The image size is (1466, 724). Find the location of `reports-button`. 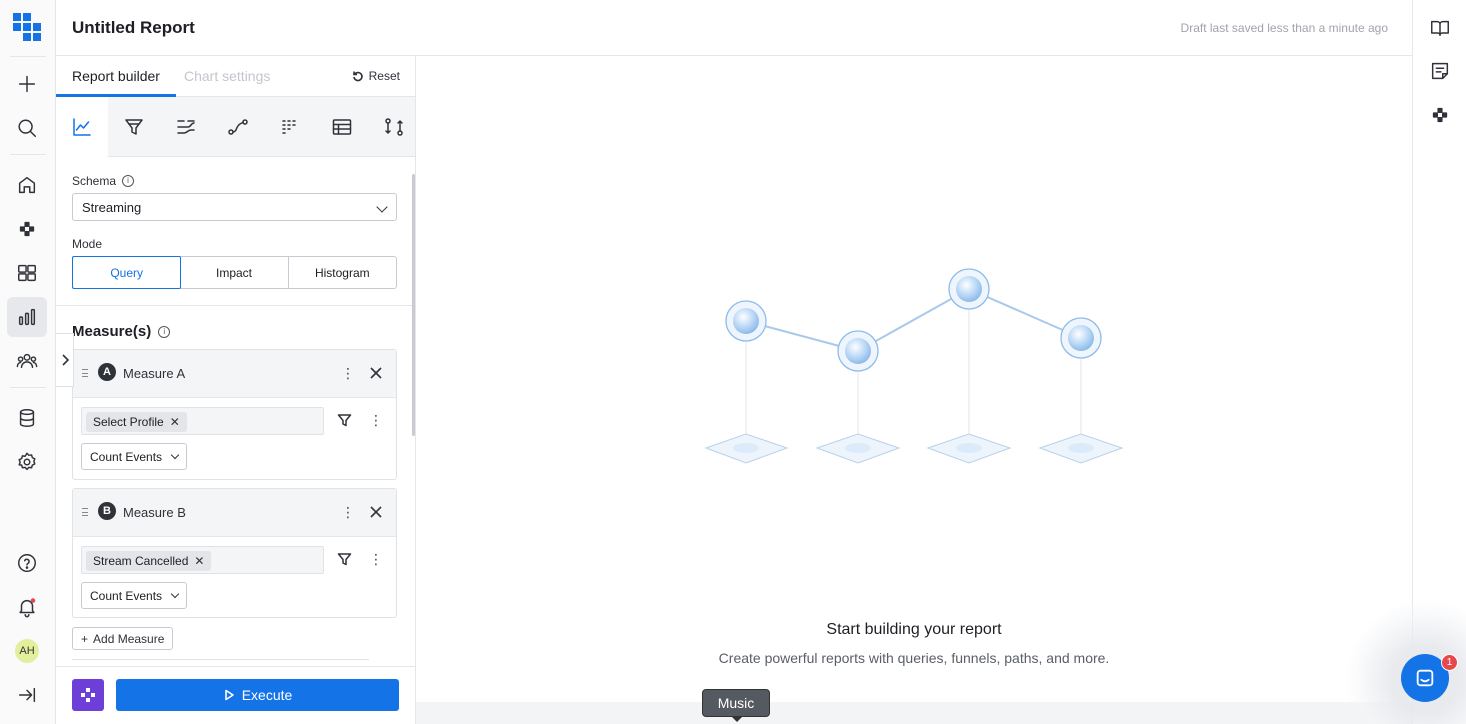

reports-button is located at coordinates (27, 317).